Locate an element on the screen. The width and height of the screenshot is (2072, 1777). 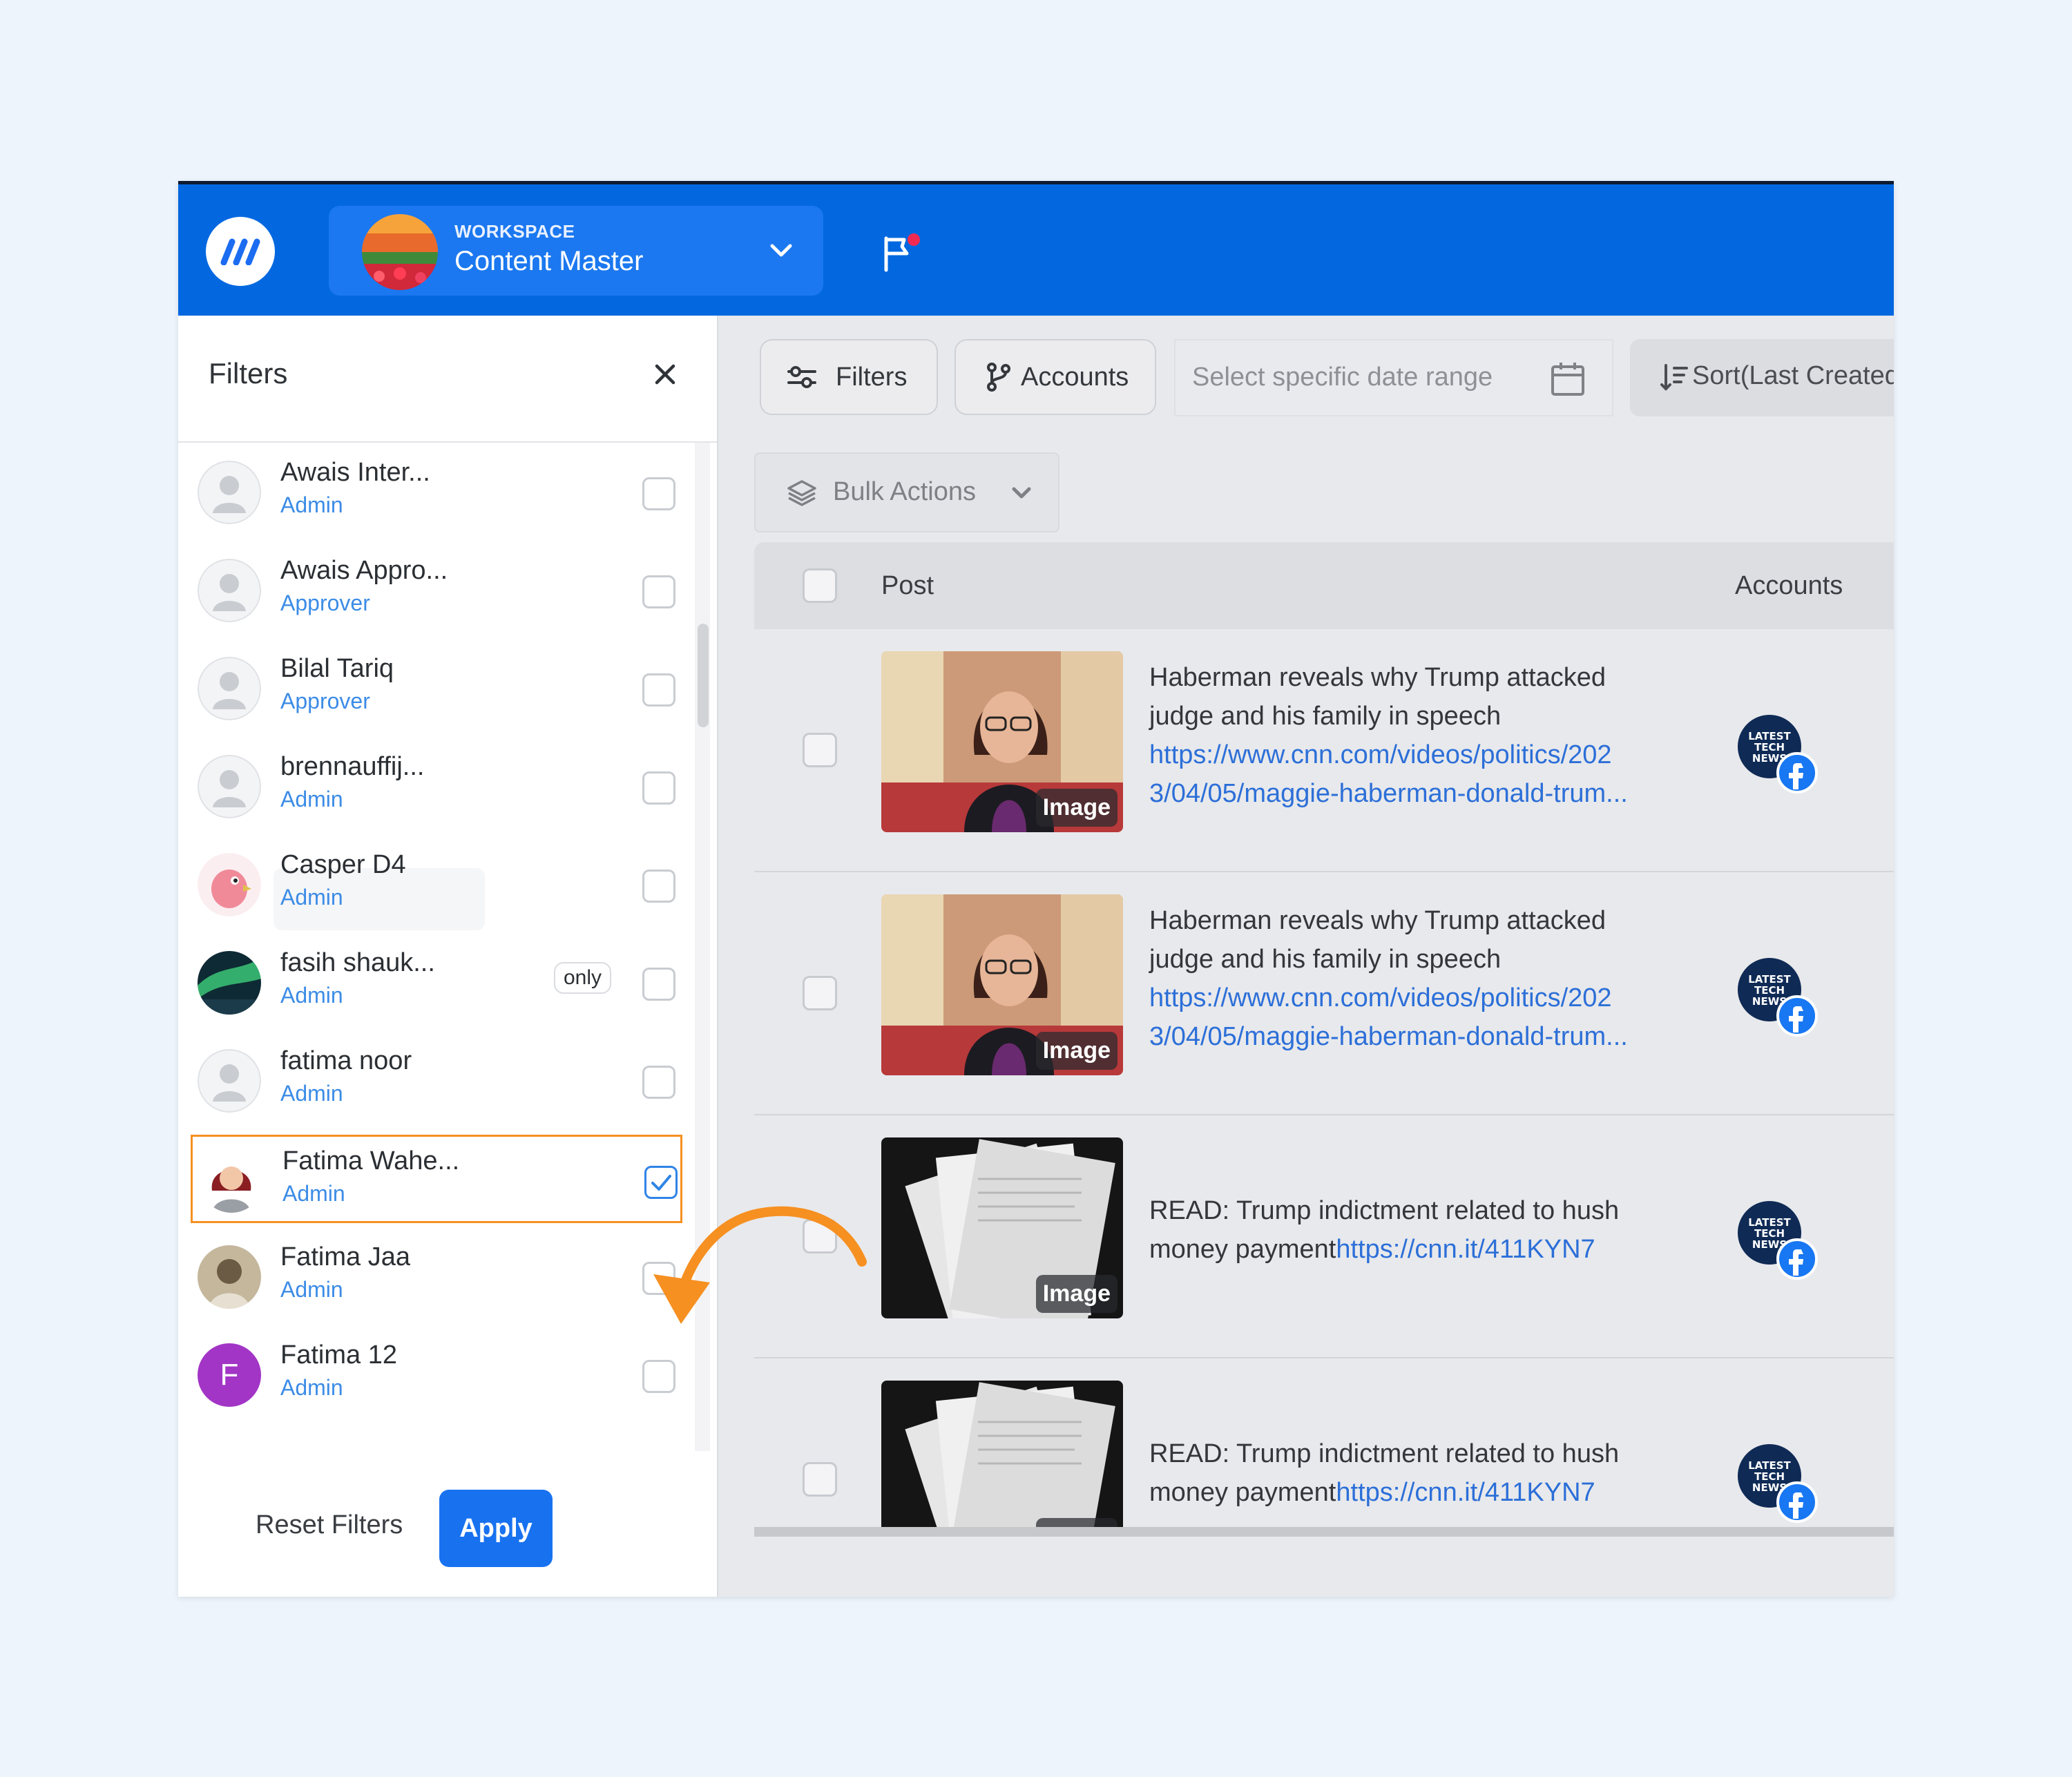
user-filter-row: Casper D4 Admin is located at coordinates (436, 885).